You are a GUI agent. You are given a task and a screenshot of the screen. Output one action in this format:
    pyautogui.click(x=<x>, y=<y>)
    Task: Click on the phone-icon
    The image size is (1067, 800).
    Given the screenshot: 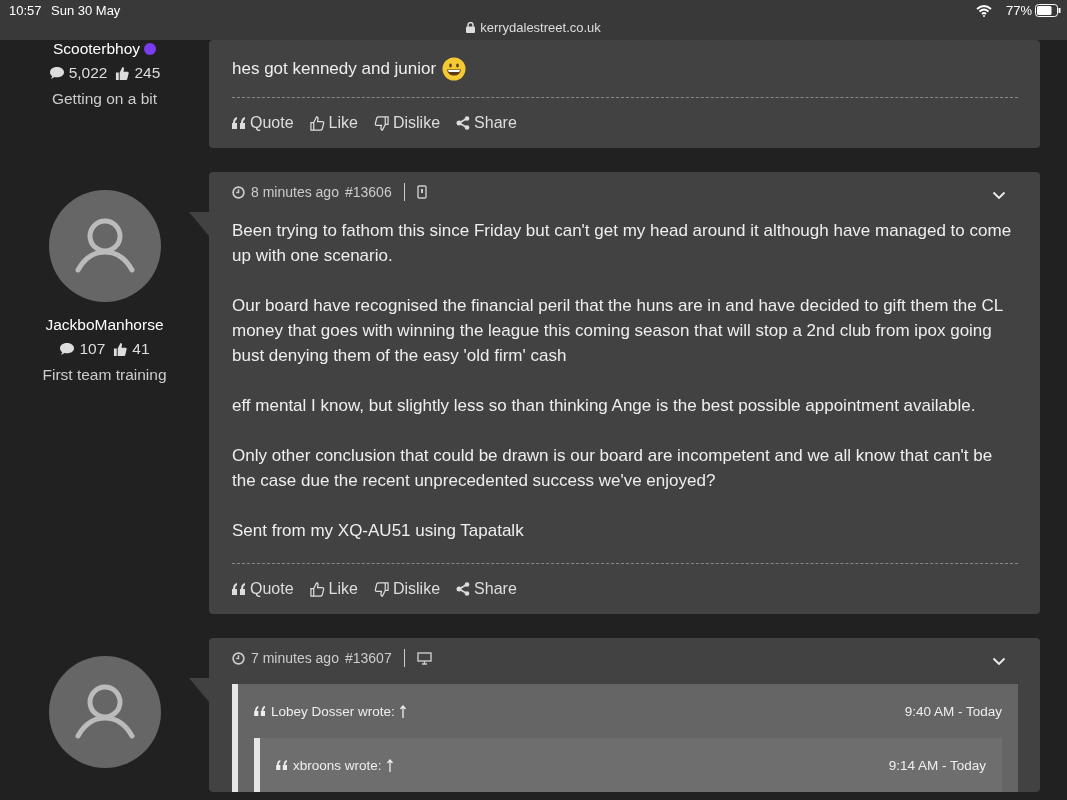 What is the action you would take?
    pyautogui.click(x=421, y=192)
    